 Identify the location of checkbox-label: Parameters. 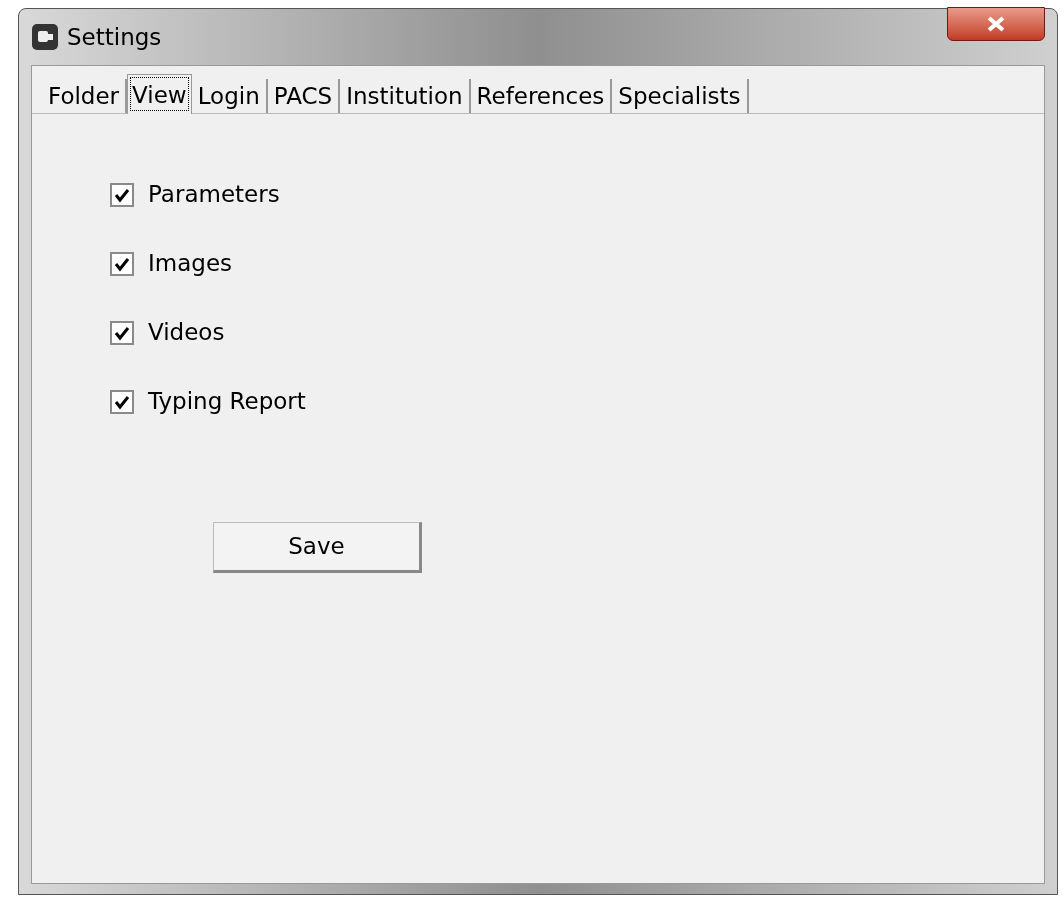
(214, 195).